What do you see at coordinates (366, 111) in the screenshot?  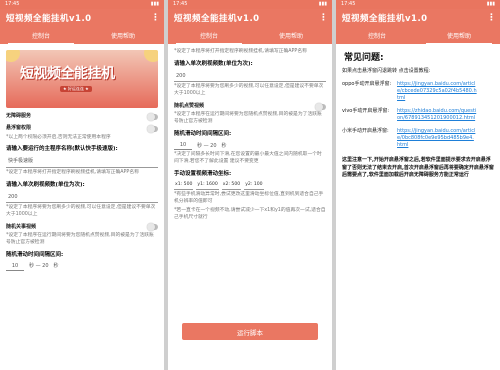 I see `faq-label: vivo手动开启悬浮窗:` at bounding box center [366, 111].